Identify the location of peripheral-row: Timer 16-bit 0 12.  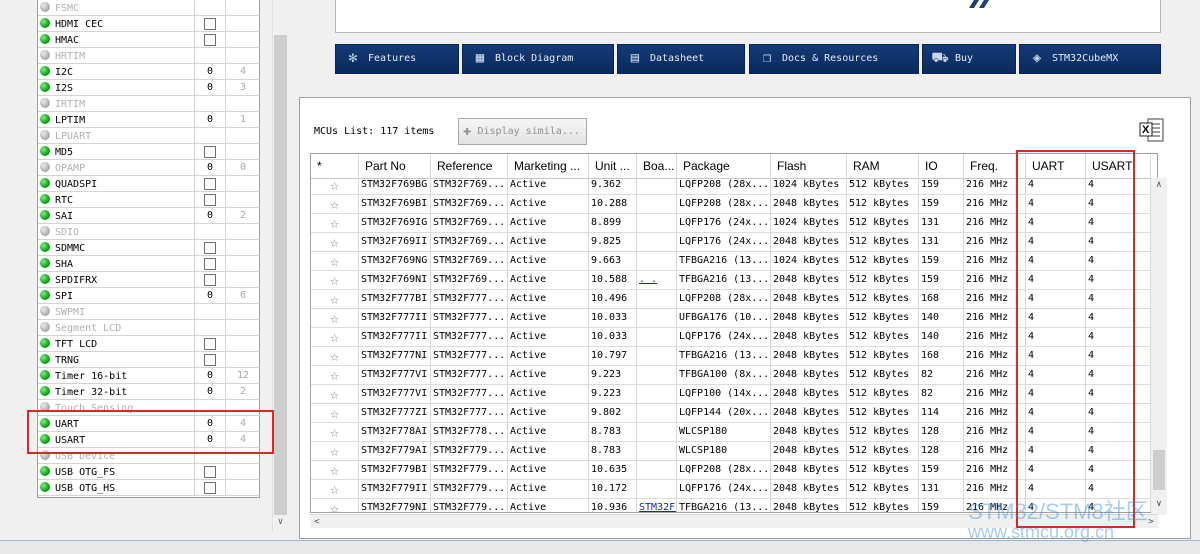
(149, 376).